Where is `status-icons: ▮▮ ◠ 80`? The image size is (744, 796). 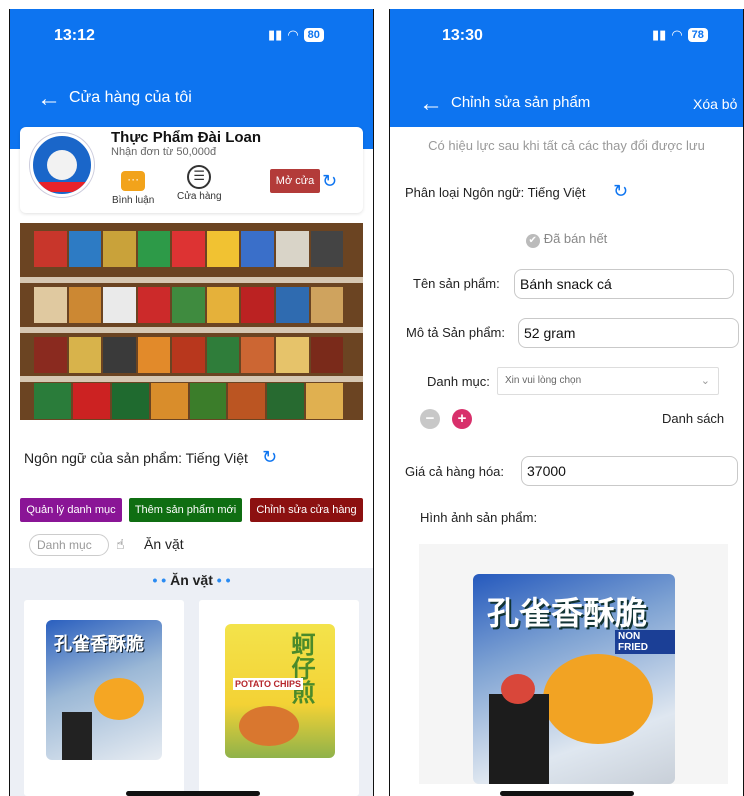 status-icons: ▮▮ ◠ 80 is located at coordinates (296, 35).